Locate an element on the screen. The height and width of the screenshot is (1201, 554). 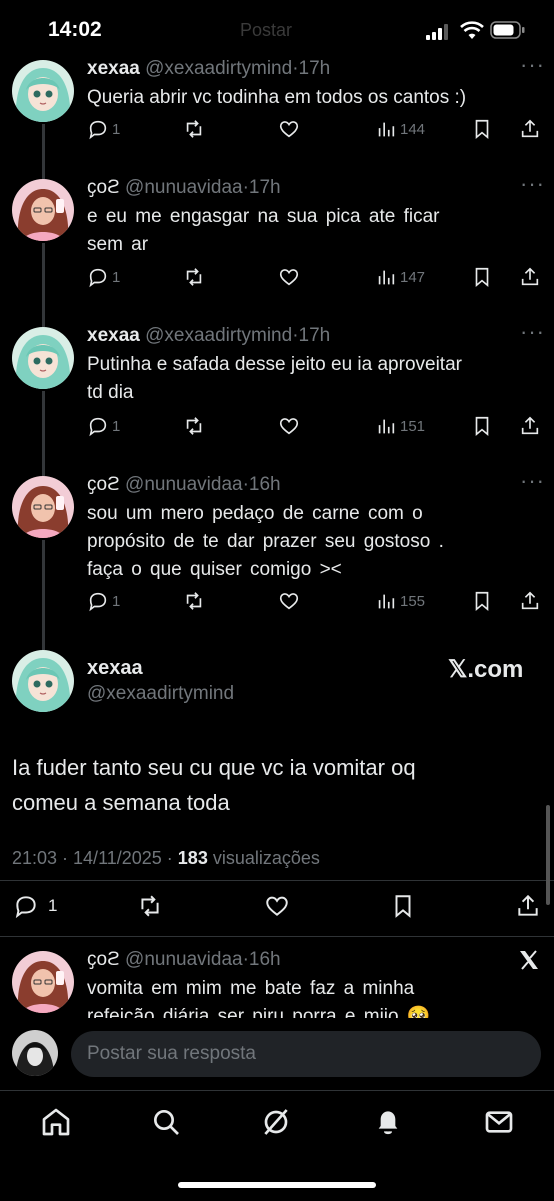
views-button: 144 is located at coordinates (400, 129).